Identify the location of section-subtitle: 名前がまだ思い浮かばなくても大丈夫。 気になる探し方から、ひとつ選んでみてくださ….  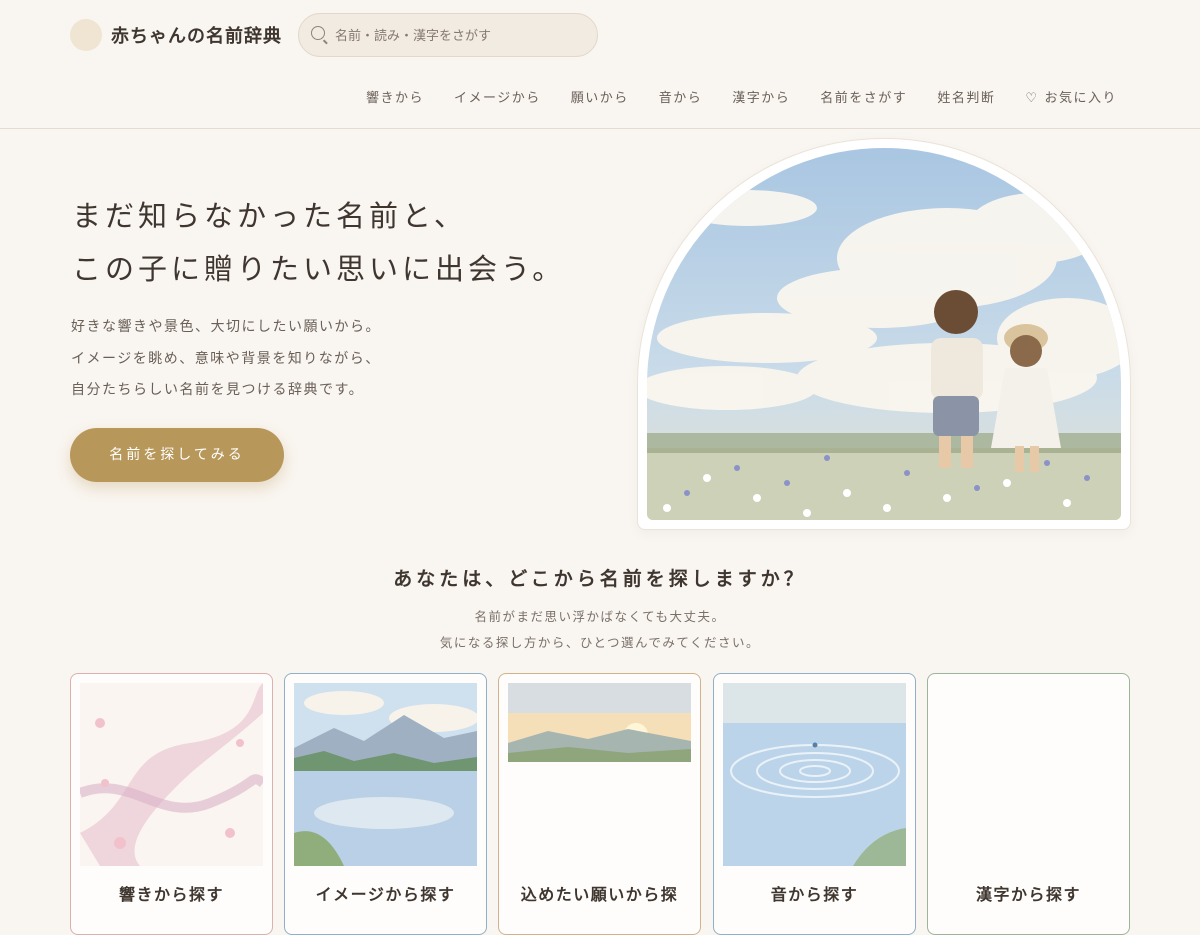
(600, 630).